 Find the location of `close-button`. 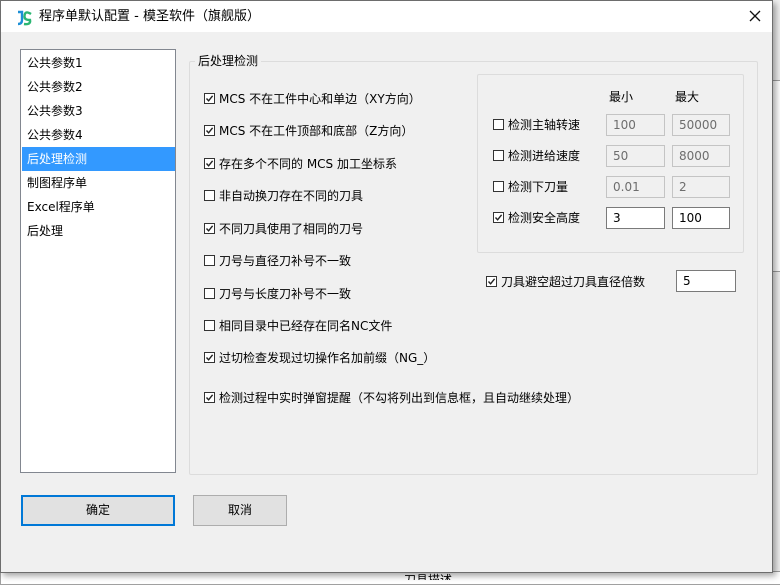

close-button is located at coordinates (755, 16).